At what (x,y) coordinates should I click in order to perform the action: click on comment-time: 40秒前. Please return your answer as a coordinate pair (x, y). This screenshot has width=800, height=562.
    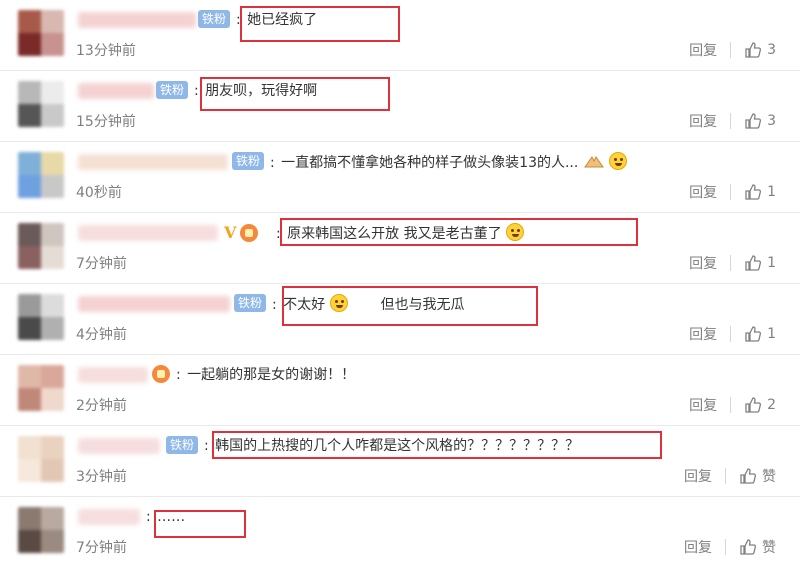
    Looking at the image, I should click on (99, 193).